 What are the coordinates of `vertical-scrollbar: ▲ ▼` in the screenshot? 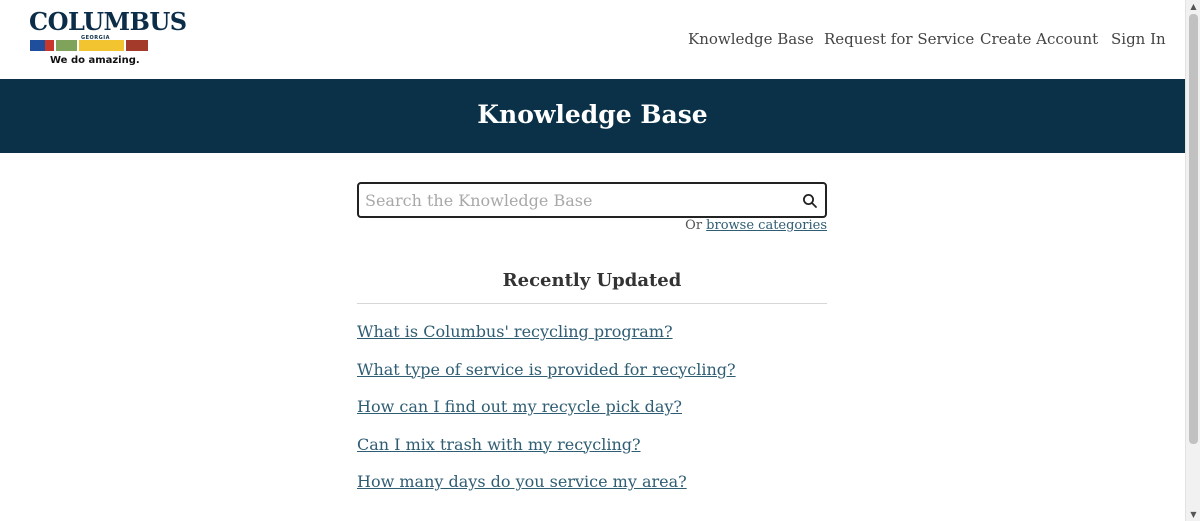 It's located at (1192, 260).